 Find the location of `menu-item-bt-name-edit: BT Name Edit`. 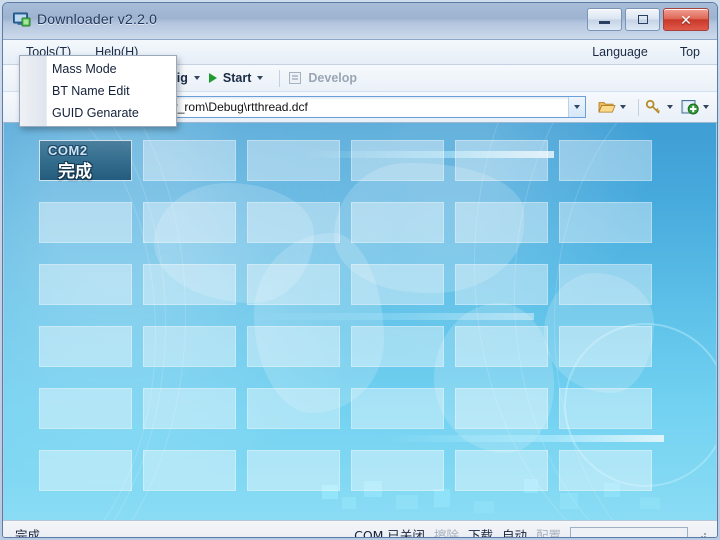

menu-item-bt-name-edit: BT Name Edit is located at coordinates (98, 91).